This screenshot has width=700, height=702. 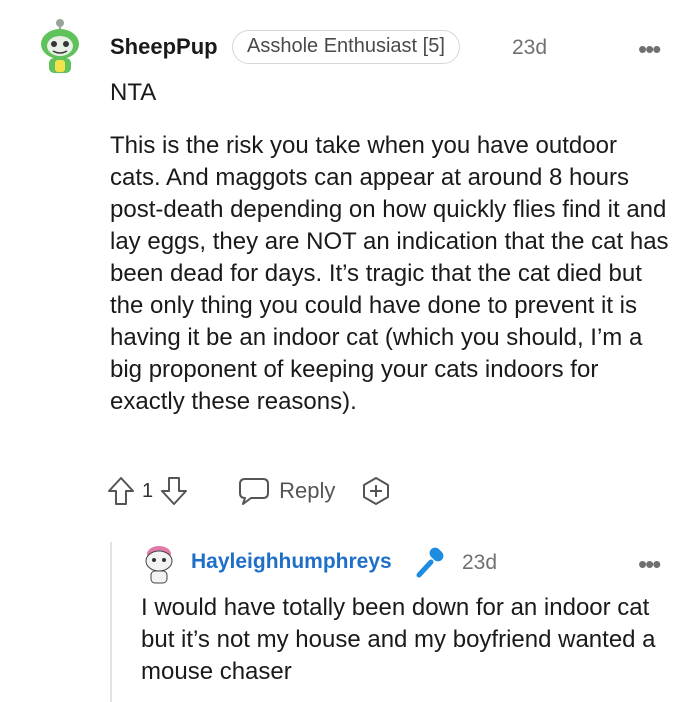 What do you see at coordinates (174, 491) in the screenshot?
I see `downvote-arrow-icon` at bounding box center [174, 491].